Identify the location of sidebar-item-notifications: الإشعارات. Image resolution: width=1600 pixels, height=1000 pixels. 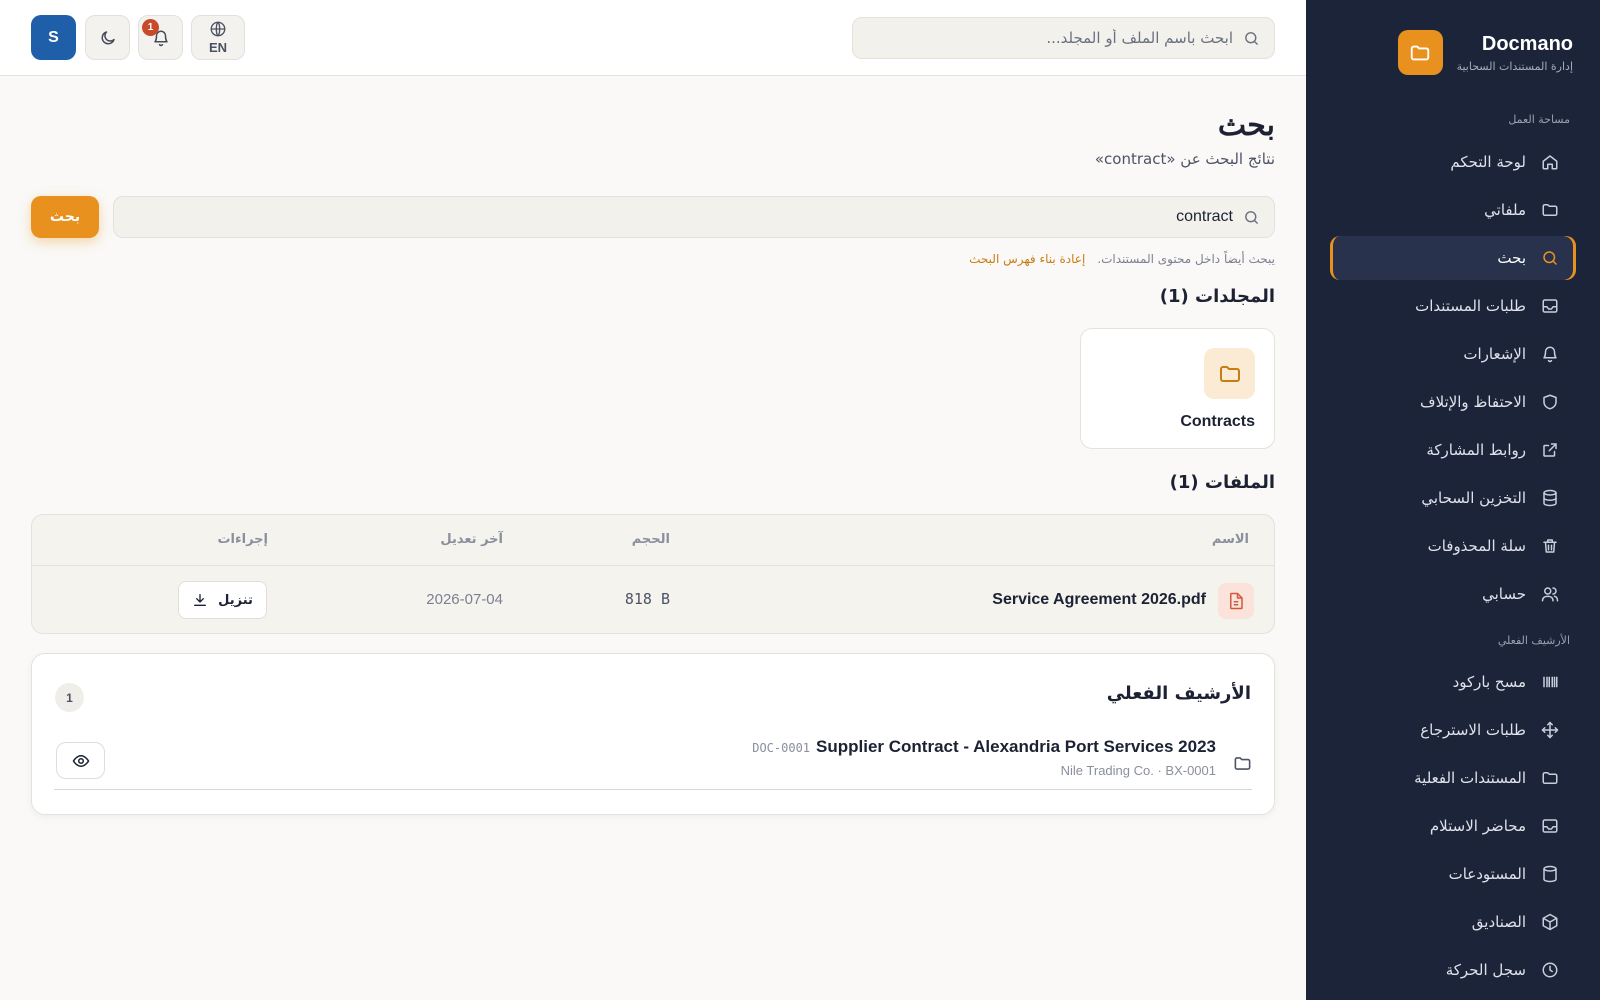
(1453, 354).